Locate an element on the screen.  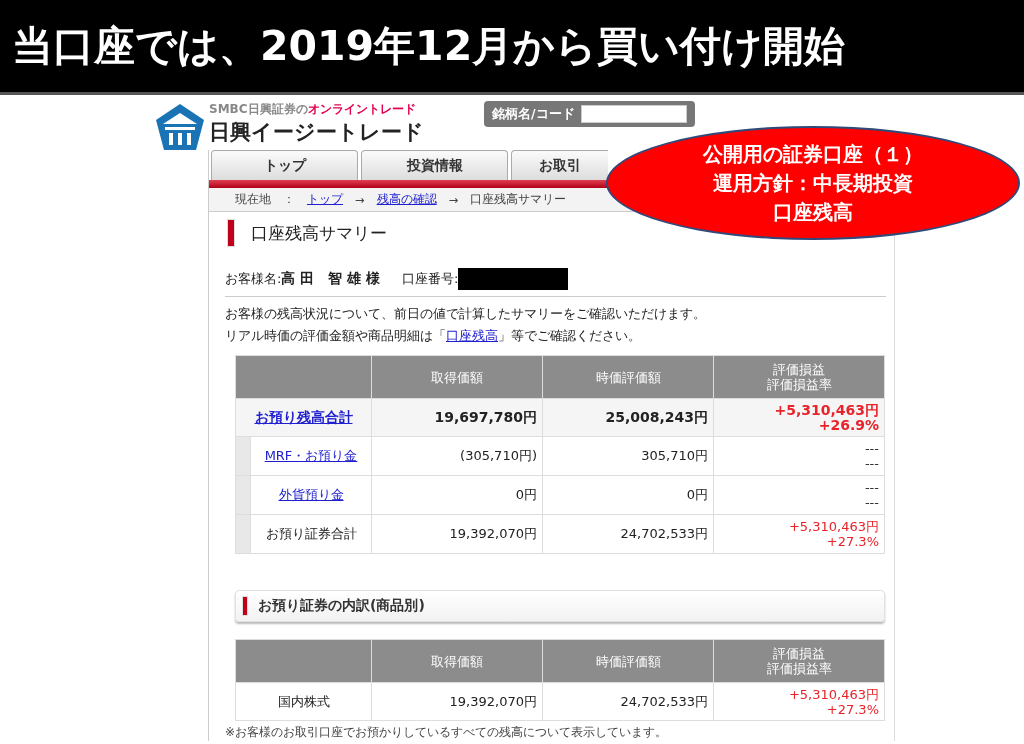
brand-tagline: SMBC日興証券のオンライントレード is located at coordinates (313, 109).